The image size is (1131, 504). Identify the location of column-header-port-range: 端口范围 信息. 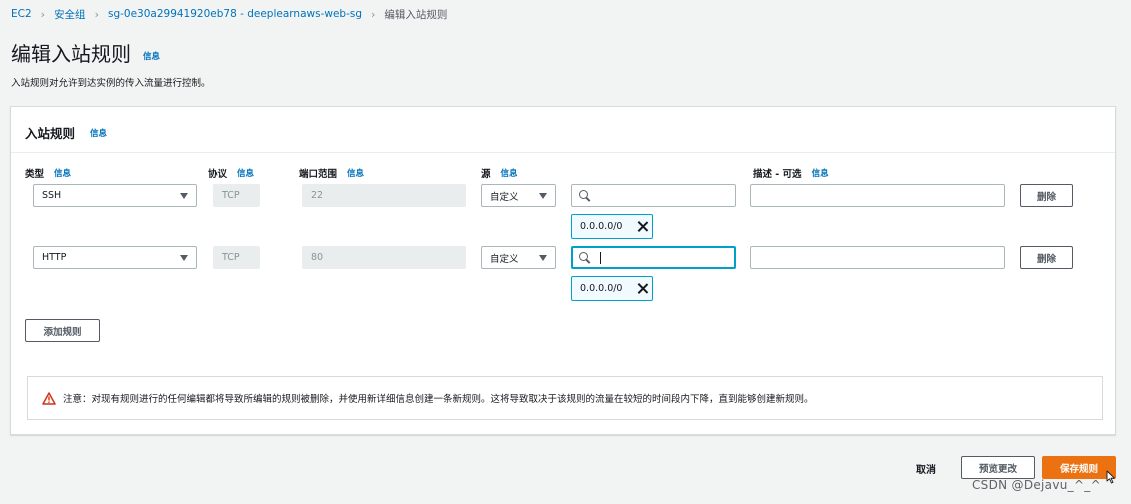
(331, 173).